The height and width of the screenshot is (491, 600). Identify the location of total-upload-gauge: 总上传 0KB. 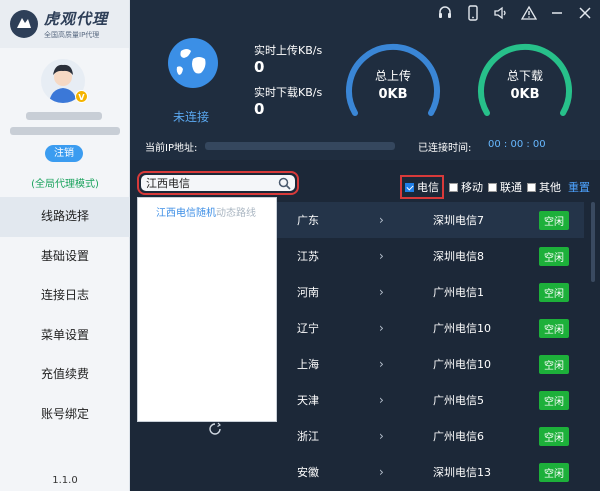
(393, 77).